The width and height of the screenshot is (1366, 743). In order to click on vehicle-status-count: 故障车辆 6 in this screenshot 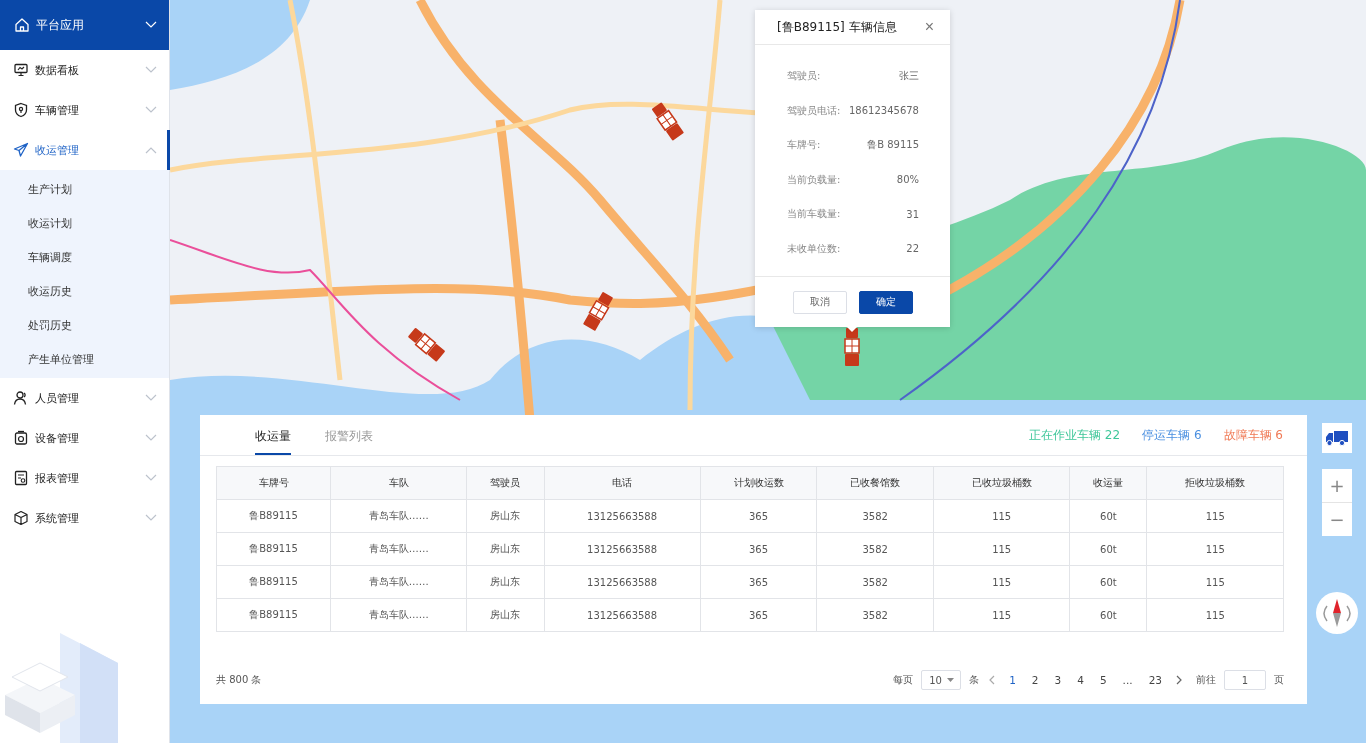, I will do `click(1253, 435)`.